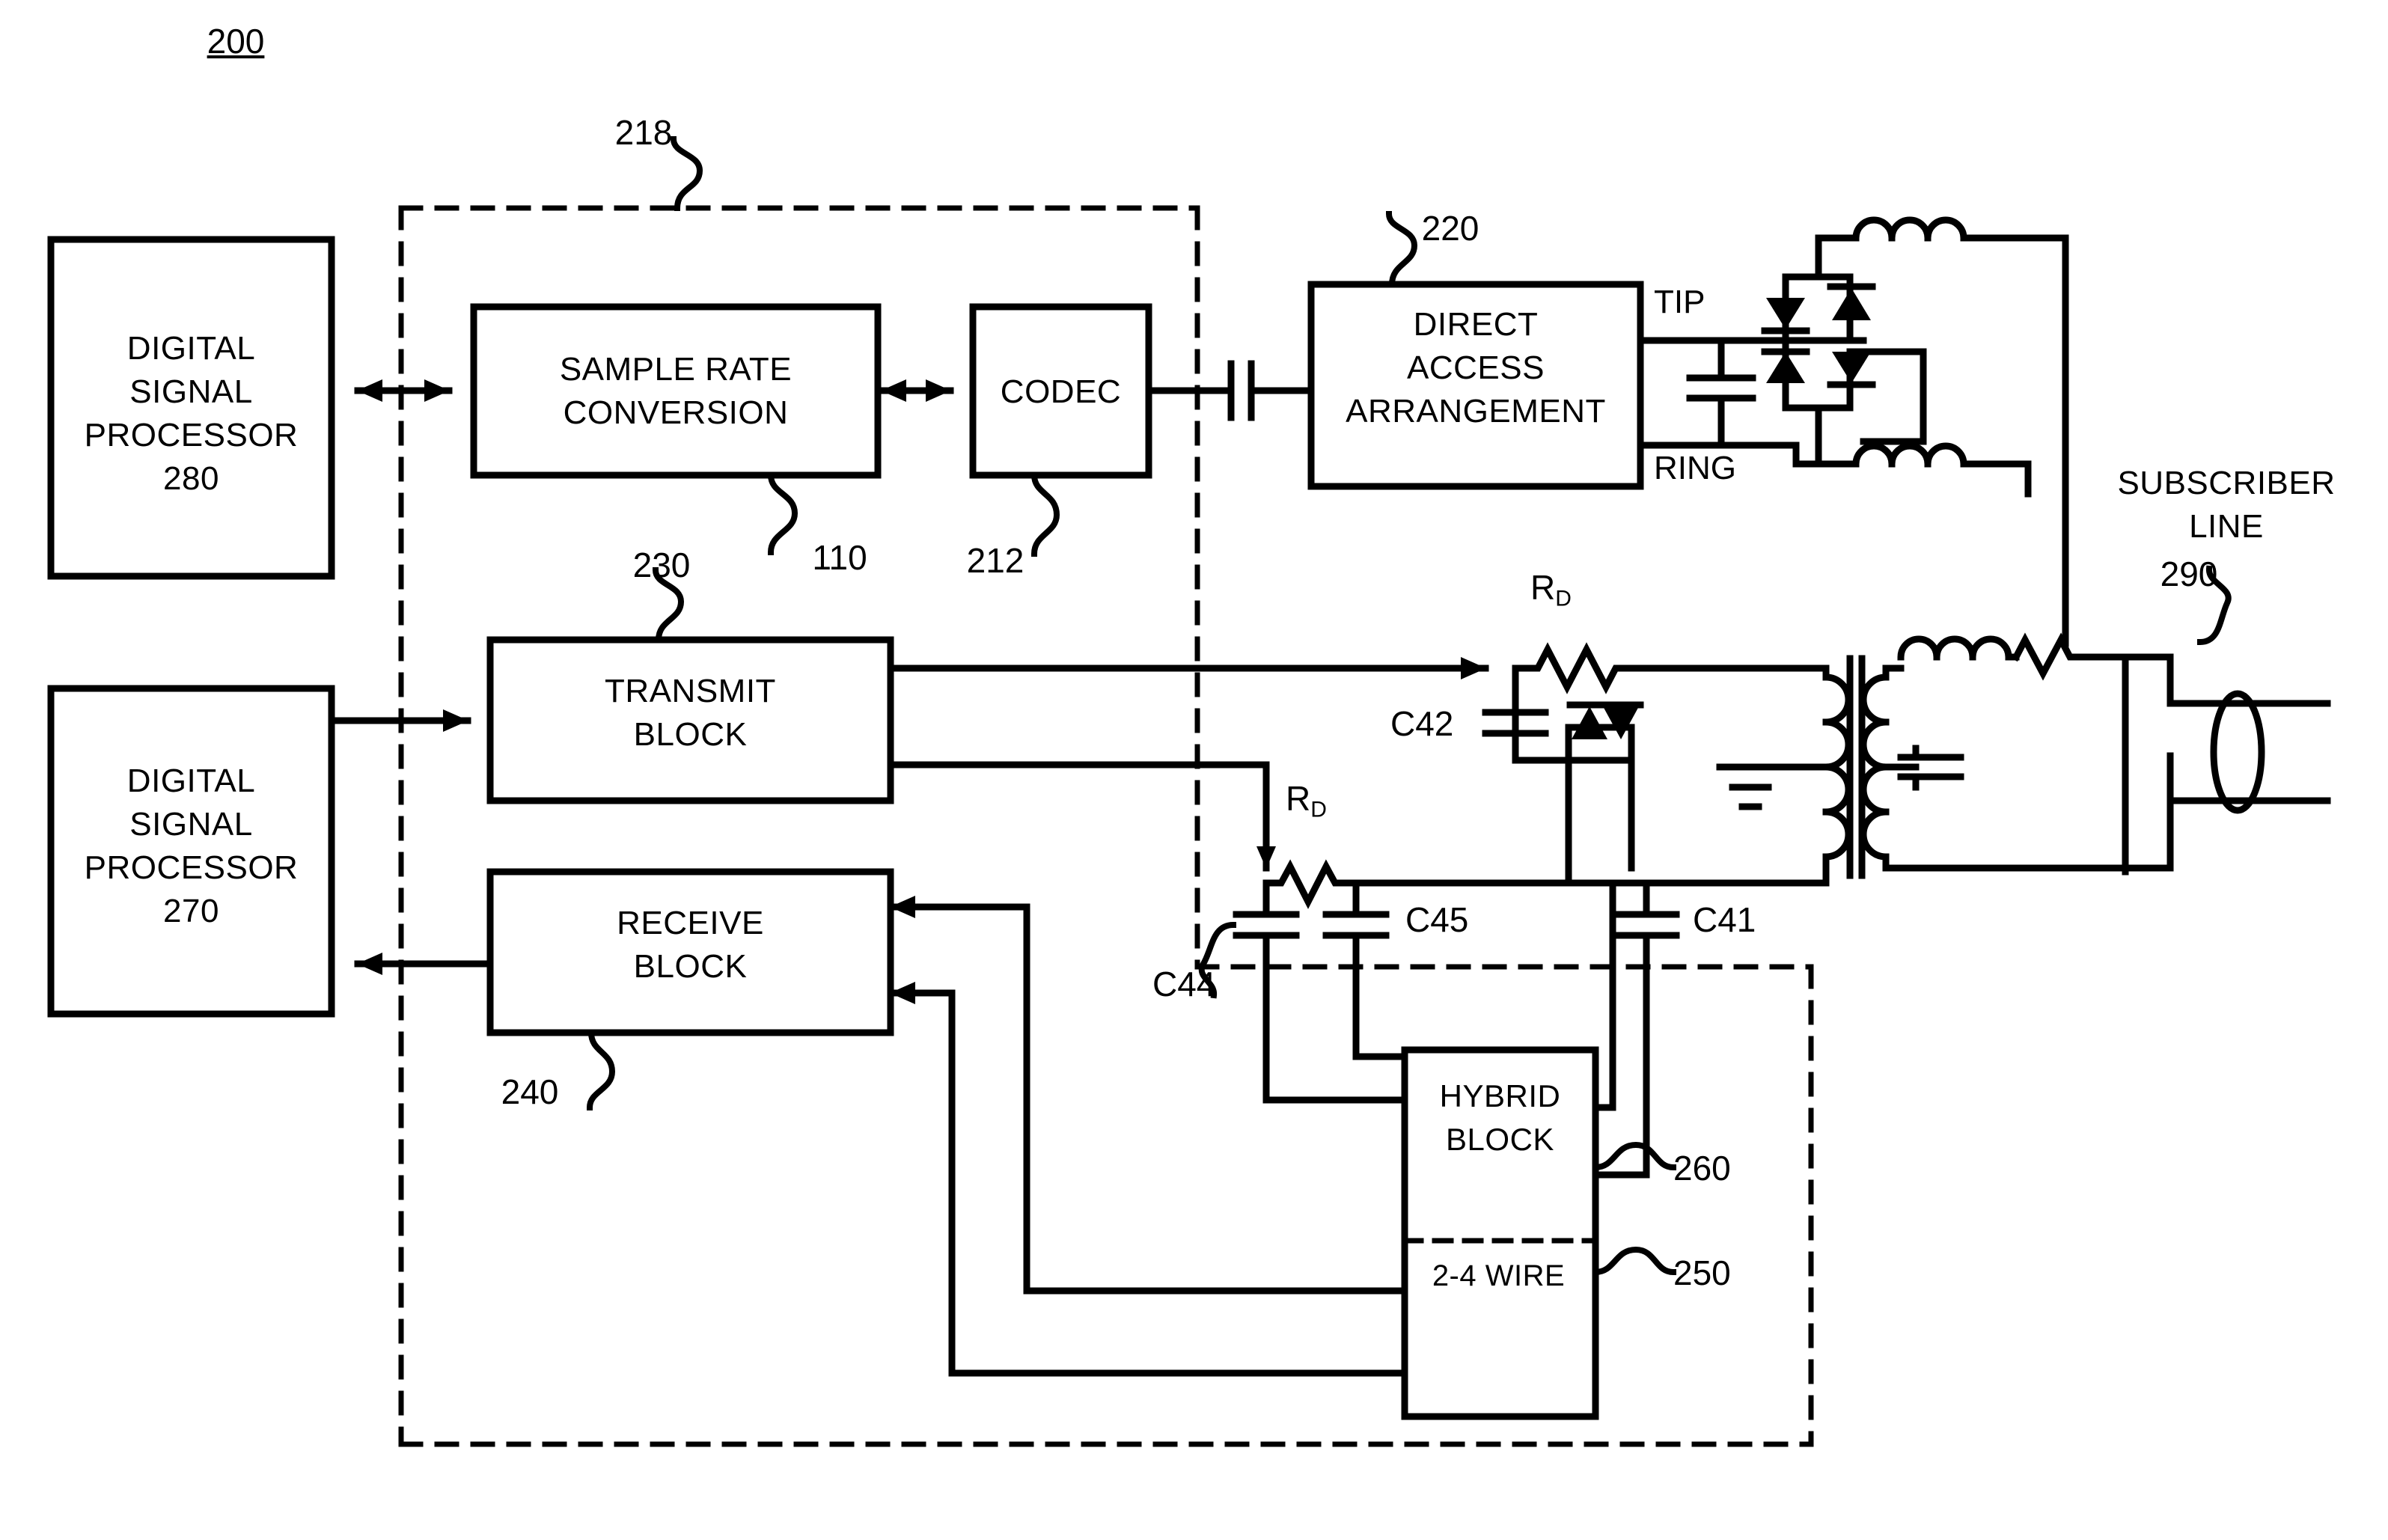 The image size is (2388, 1540). What do you see at coordinates (1563, 599) in the screenshot?
I see `rd-upper-sub: D` at bounding box center [1563, 599].